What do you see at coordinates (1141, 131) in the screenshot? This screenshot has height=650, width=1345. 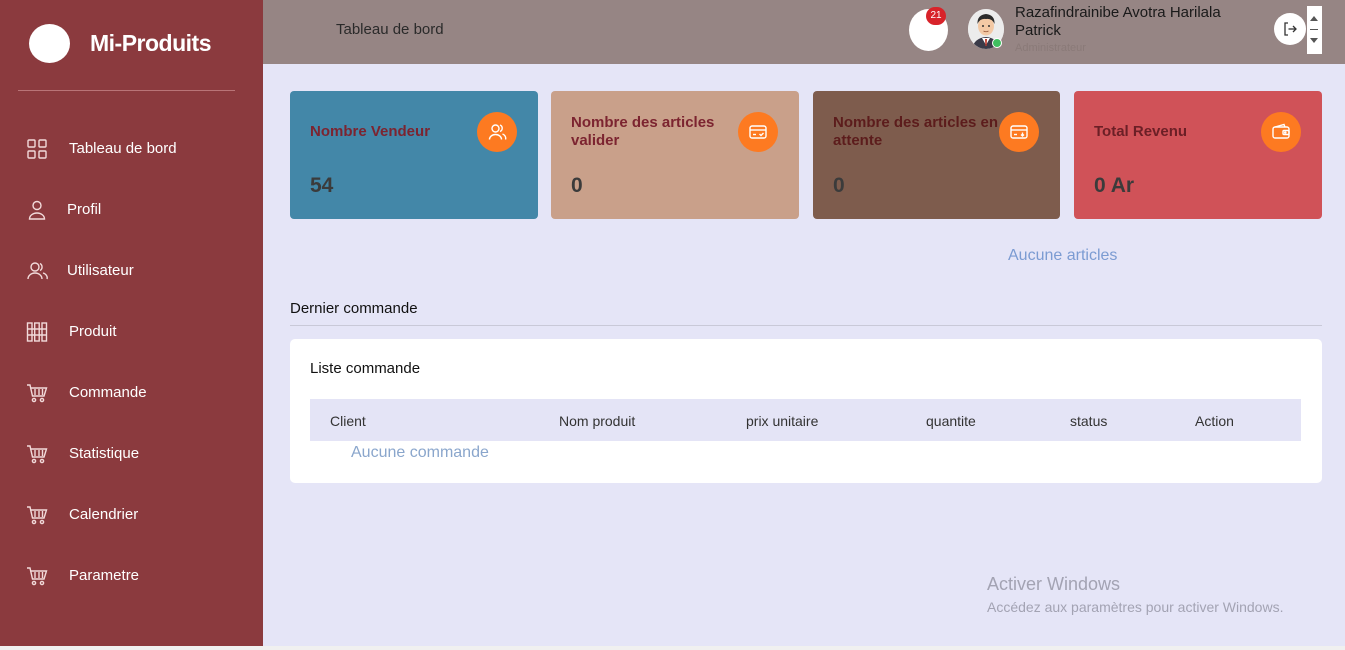 I see `card-title: Total Revenu` at bounding box center [1141, 131].